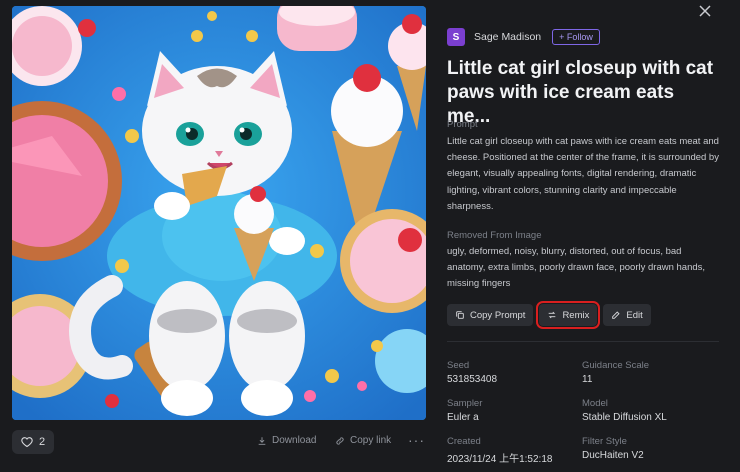 The width and height of the screenshot is (740, 472). I want to click on download-label: Download, so click(294, 440).